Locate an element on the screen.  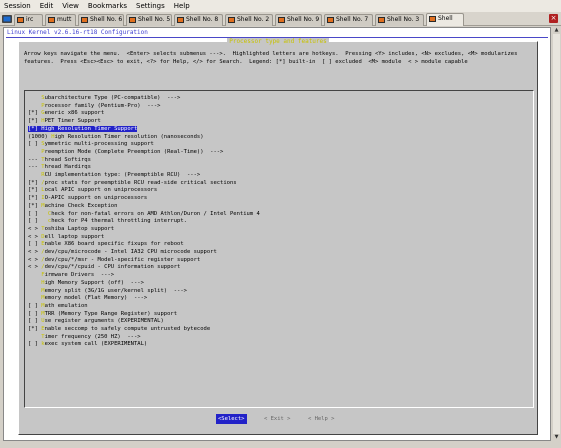
tab-shell-no-7: Shell No. 7 is located at coordinates (348, 20).